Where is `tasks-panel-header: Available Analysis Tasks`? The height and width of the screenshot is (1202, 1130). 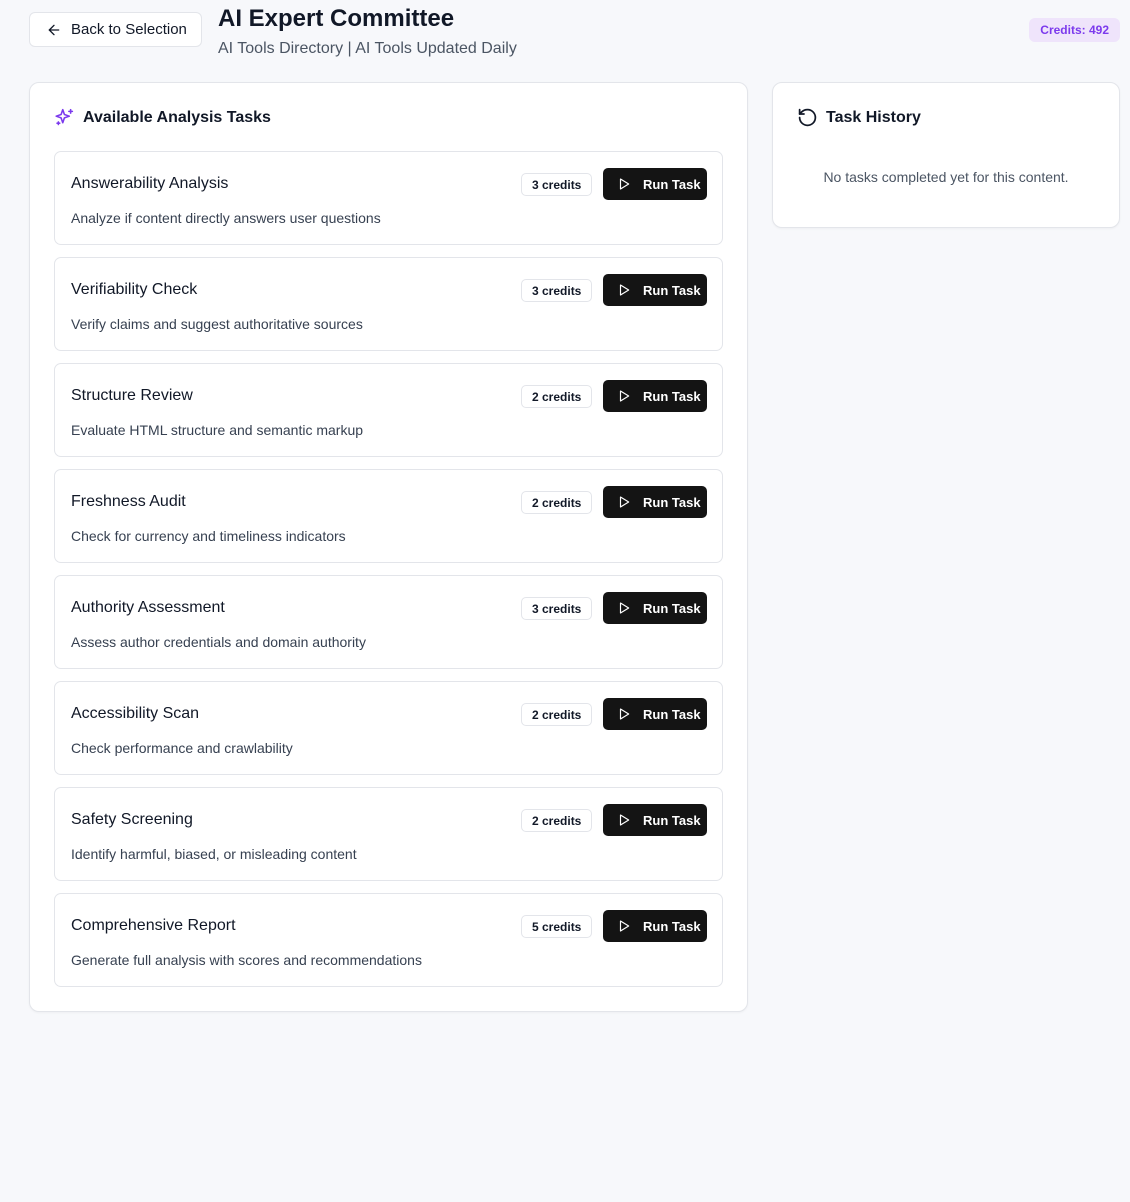 tasks-panel-header: Available Analysis Tasks is located at coordinates (162, 117).